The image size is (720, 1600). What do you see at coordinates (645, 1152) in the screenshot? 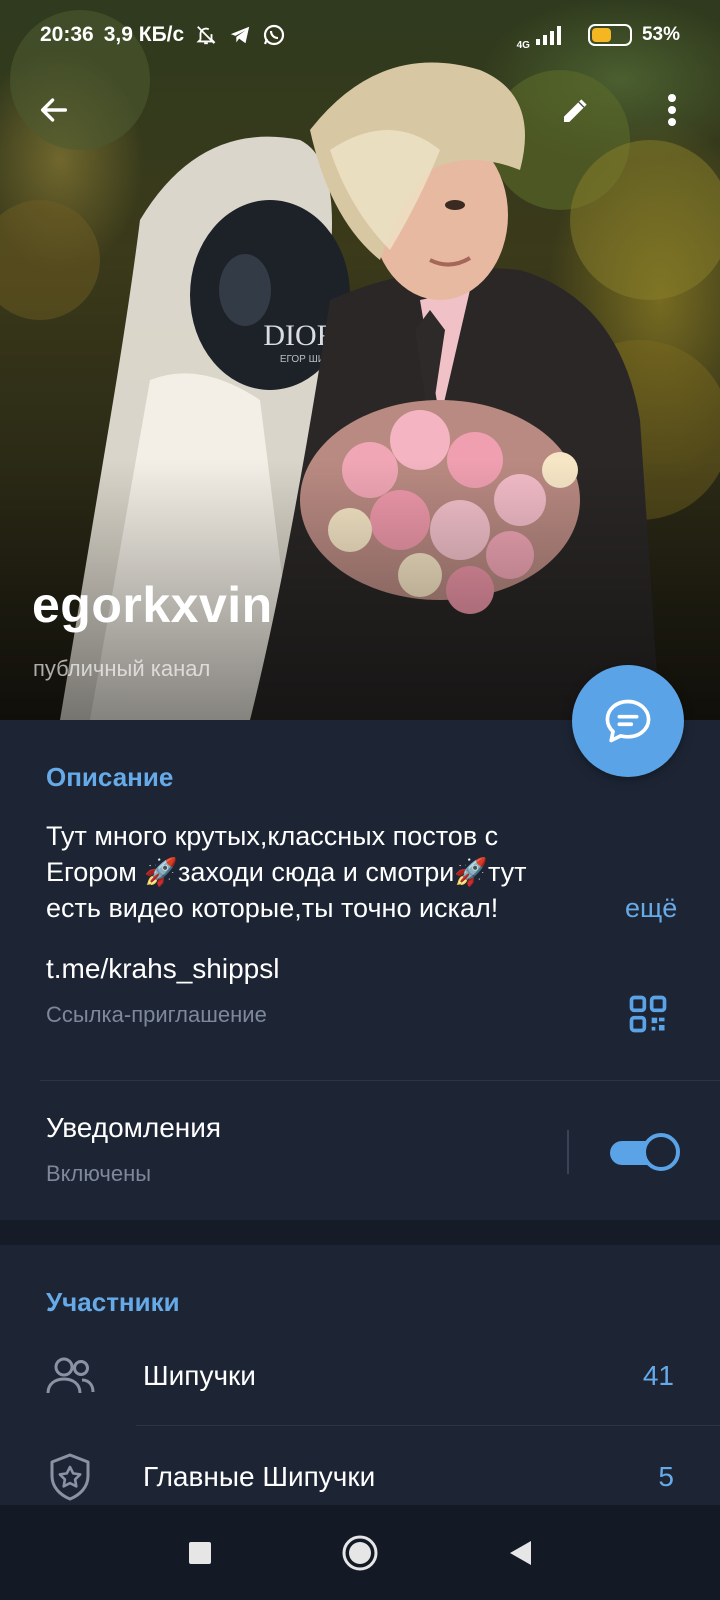
I see `notifications-toggle` at bounding box center [645, 1152].